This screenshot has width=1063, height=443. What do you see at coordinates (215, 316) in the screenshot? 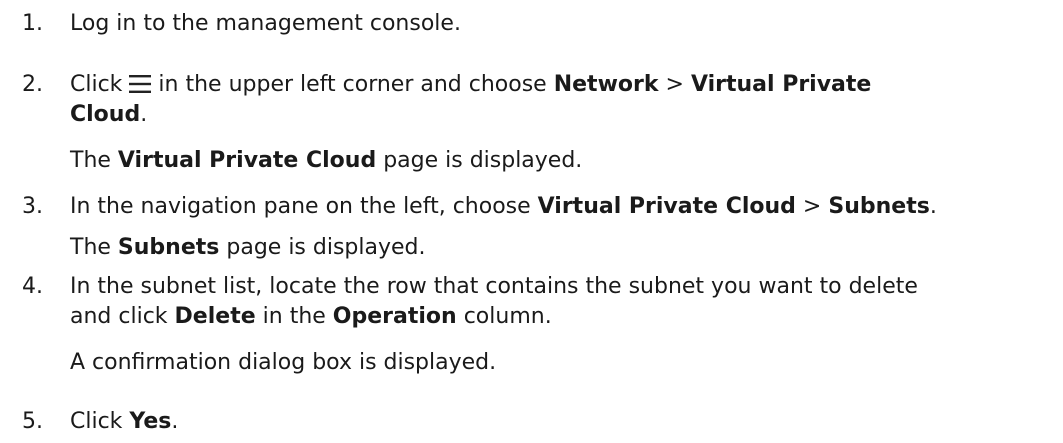
I see `action-label-delete: Delete` at bounding box center [215, 316].